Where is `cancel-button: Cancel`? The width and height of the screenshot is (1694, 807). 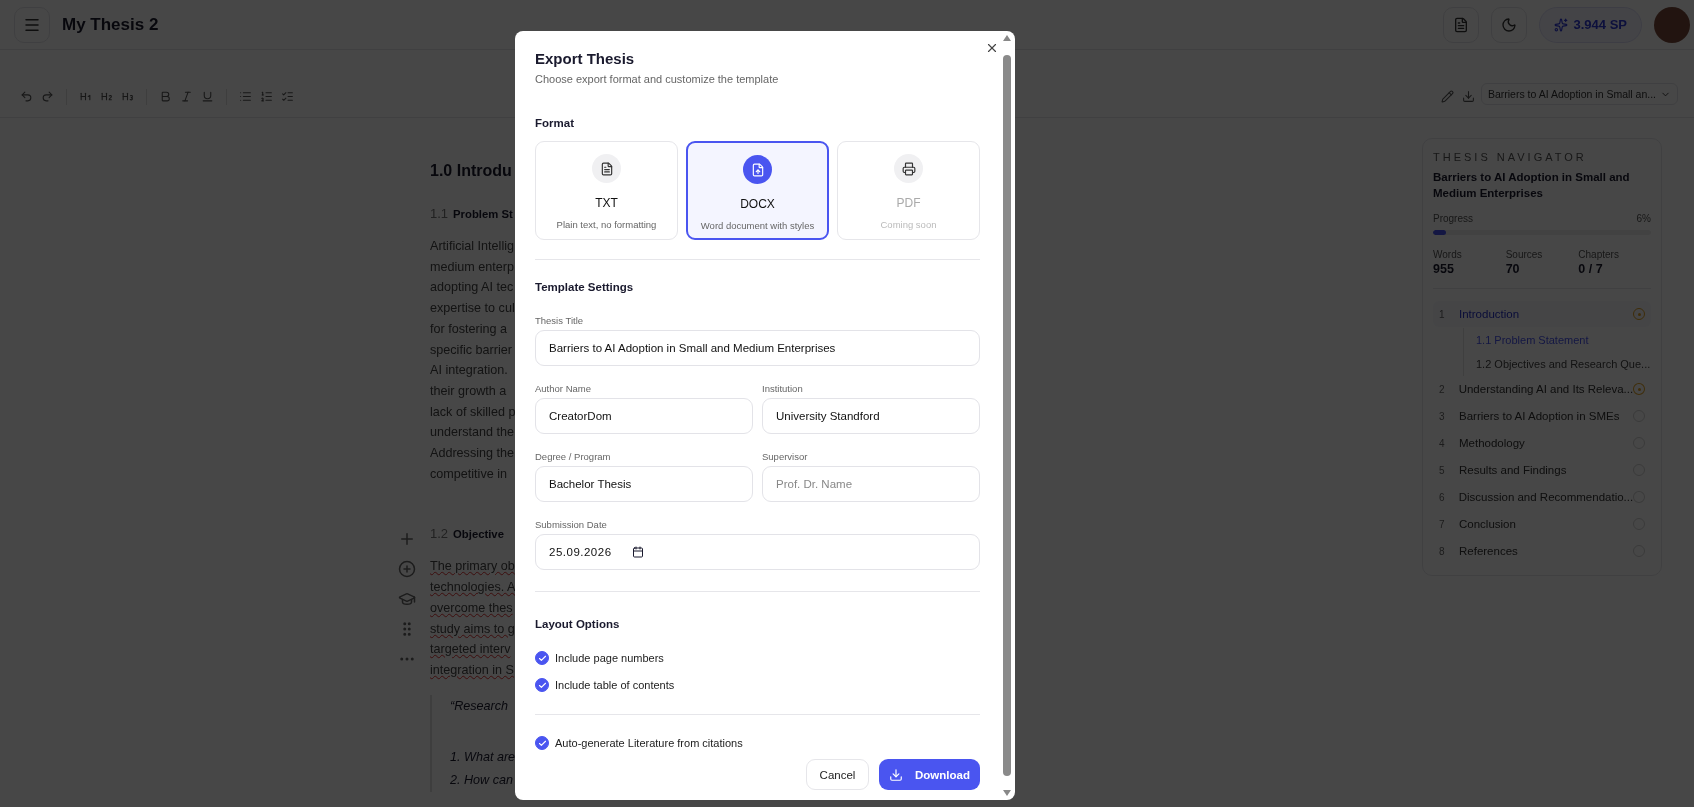 cancel-button: Cancel is located at coordinates (837, 774).